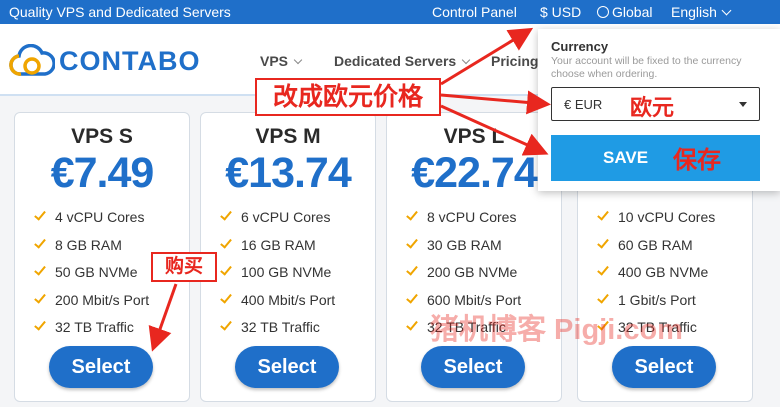  What do you see at coordinates (472, 217) in the screenshot?
I see `feature-label: 8 vCPU Cores` at bounding box center [472, 217].